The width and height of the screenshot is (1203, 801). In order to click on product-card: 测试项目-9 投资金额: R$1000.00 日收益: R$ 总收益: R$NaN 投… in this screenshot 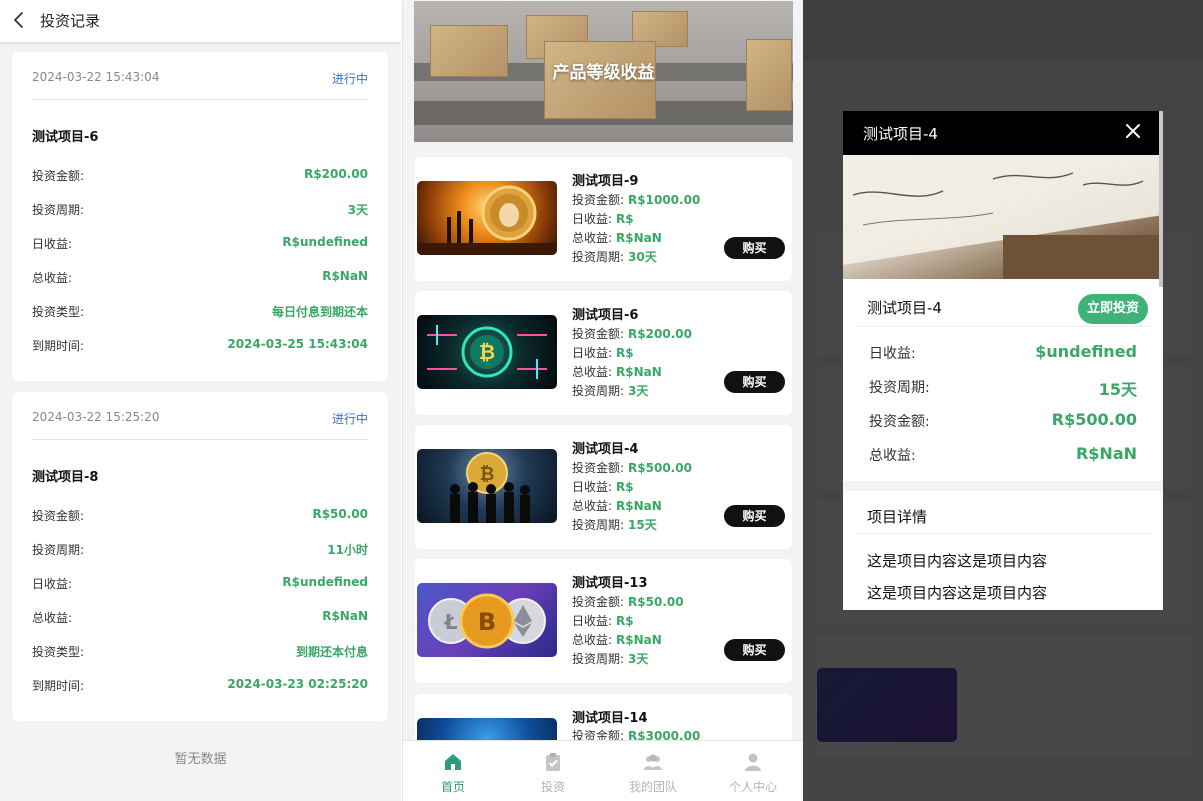, I will do `click(603, 219)`.